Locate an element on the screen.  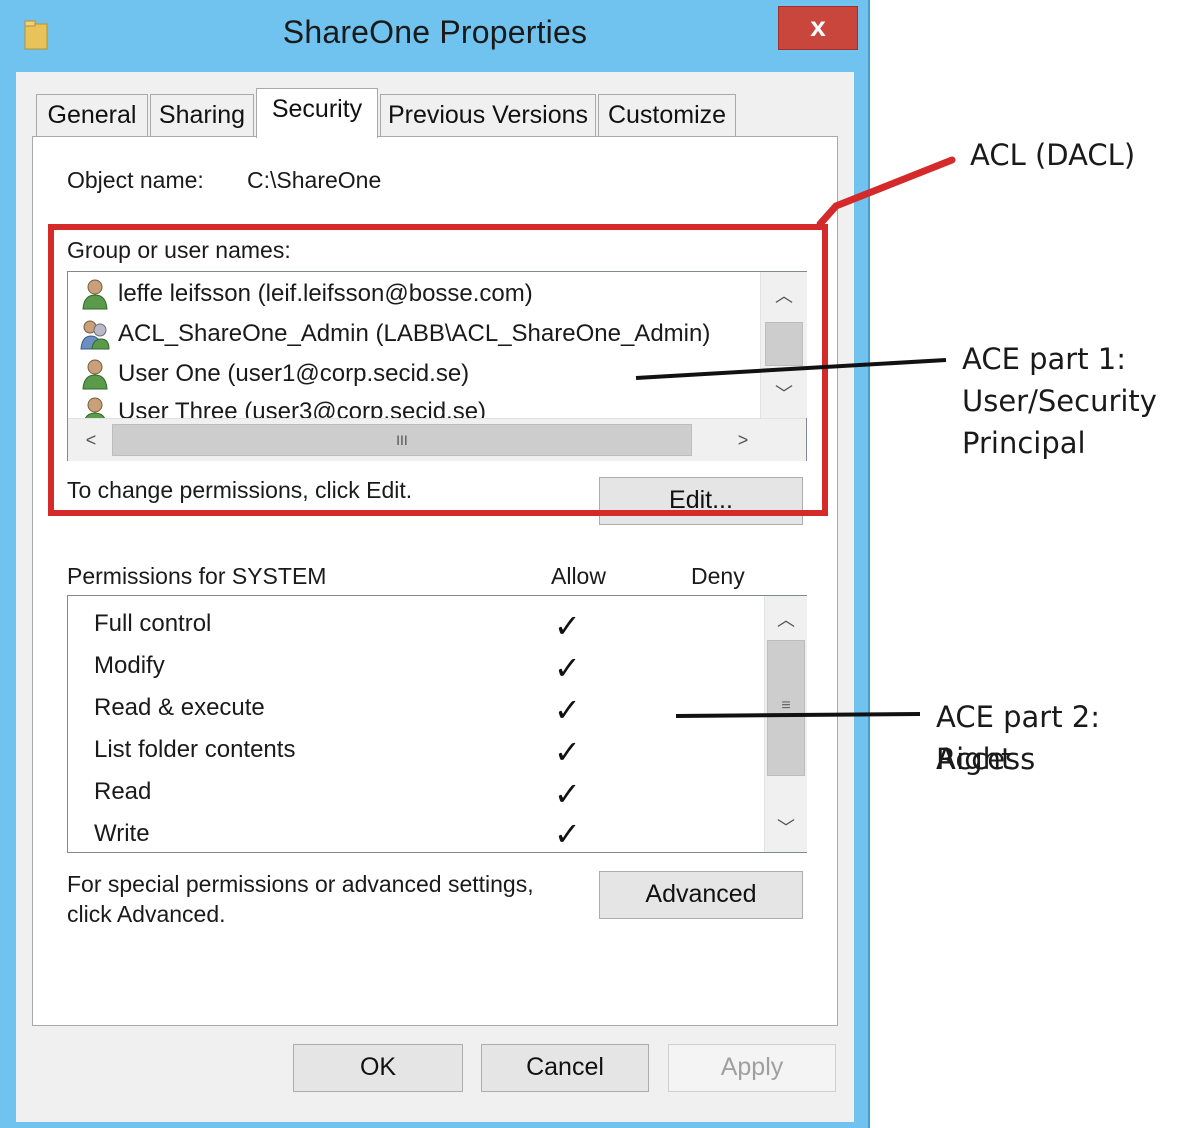
ace1-callout-line is located at coordinates (791, 369).